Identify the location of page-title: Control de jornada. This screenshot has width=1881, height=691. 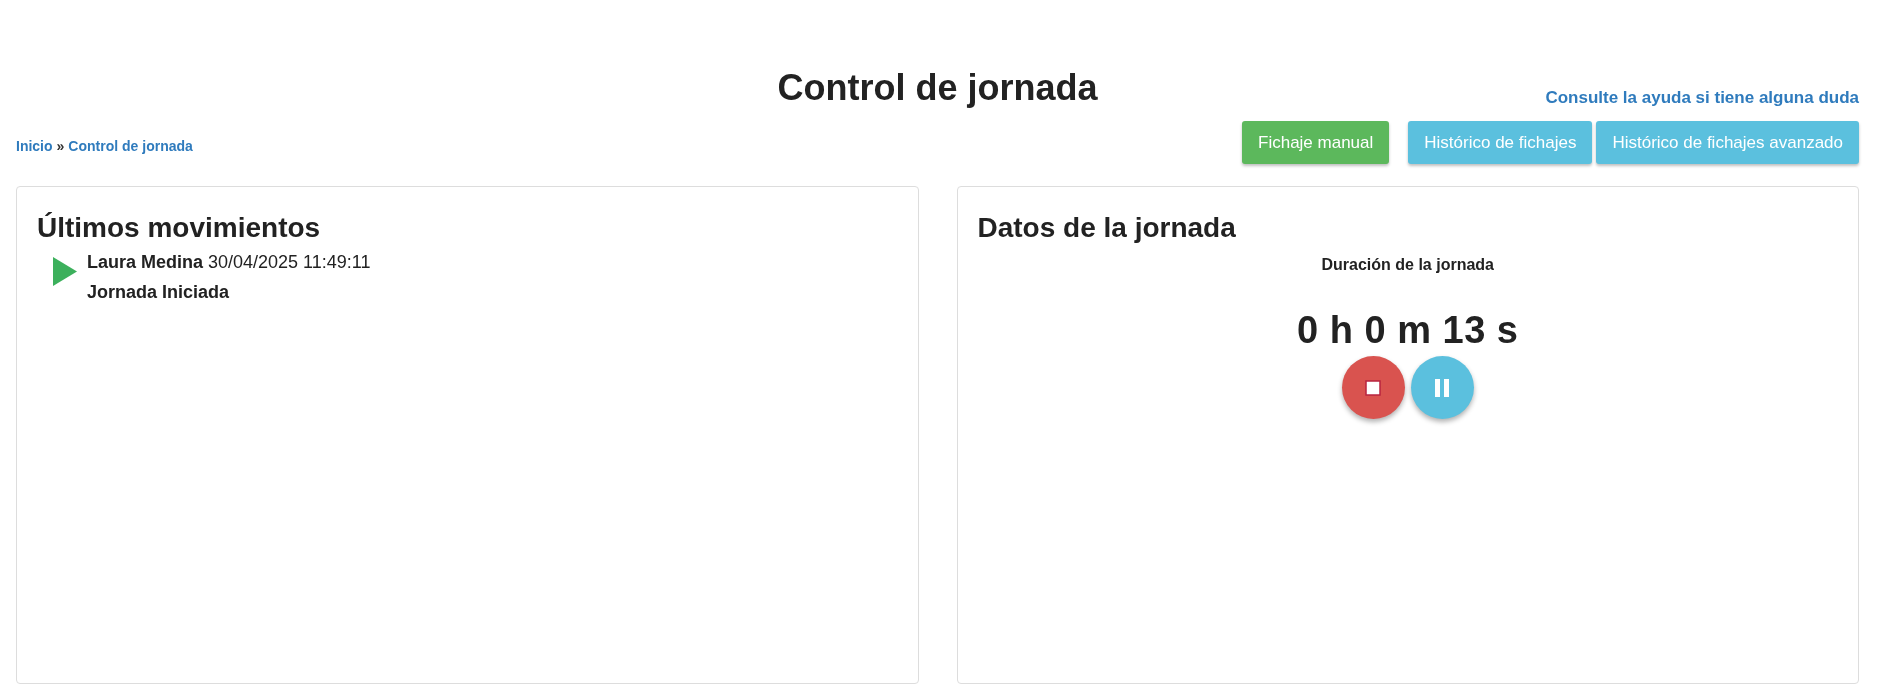
(937, 88).